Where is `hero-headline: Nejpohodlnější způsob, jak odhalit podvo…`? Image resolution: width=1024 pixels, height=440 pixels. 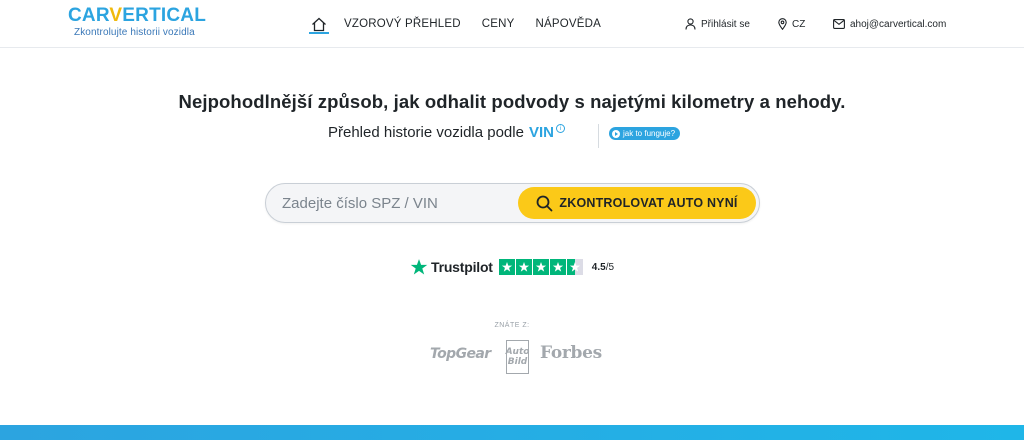 hero-headline: Nejpohodlnější způsob, jak odhalit podvo… is located at coordinates (512, 101).